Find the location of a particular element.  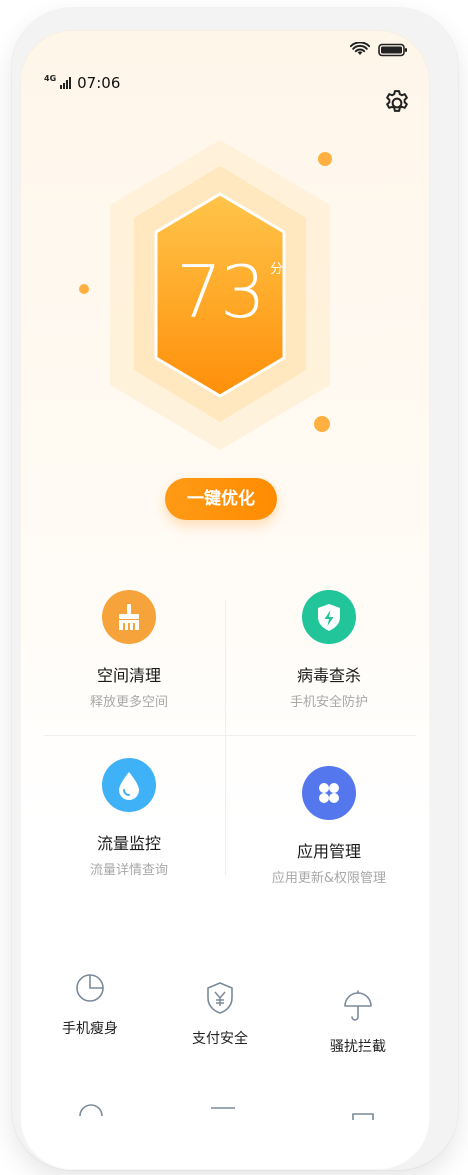

optimize-button: 一键优化 is located at coordinates (221, 499).